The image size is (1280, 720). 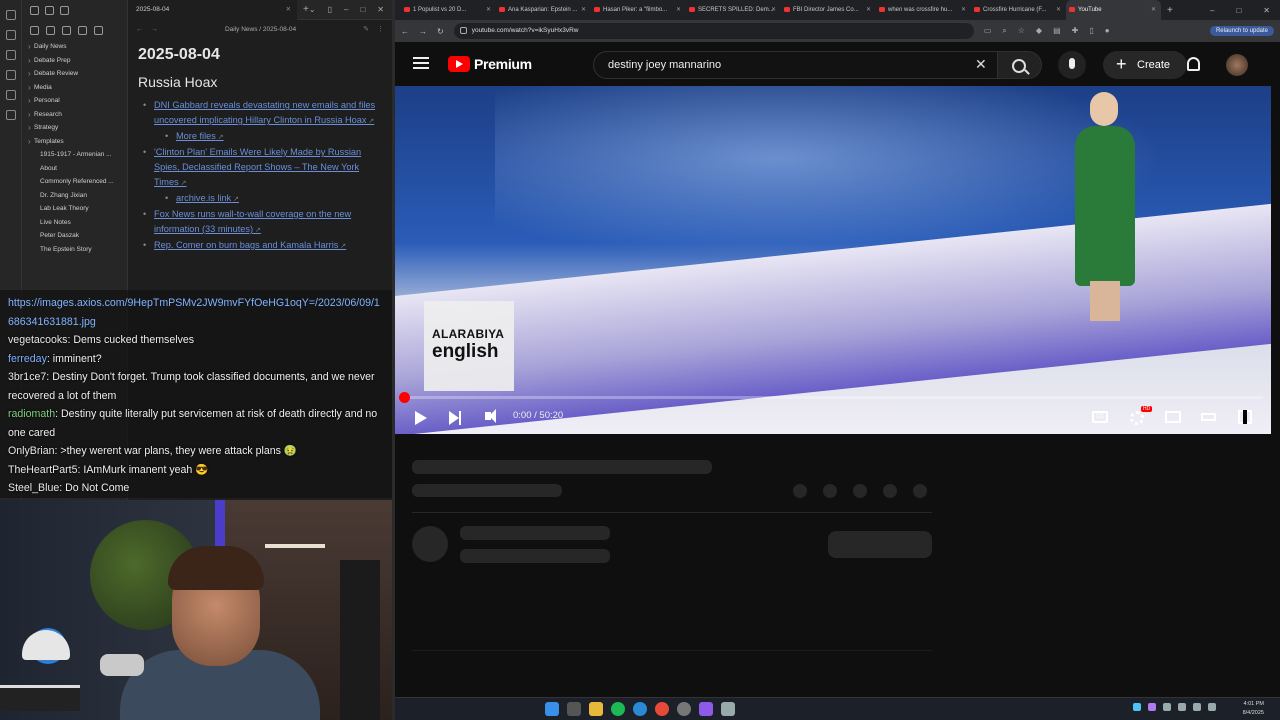 What do you see at coordinates (1020, 65) in the screenshot?
I see `search-button` at bounding box center [1020, 65].